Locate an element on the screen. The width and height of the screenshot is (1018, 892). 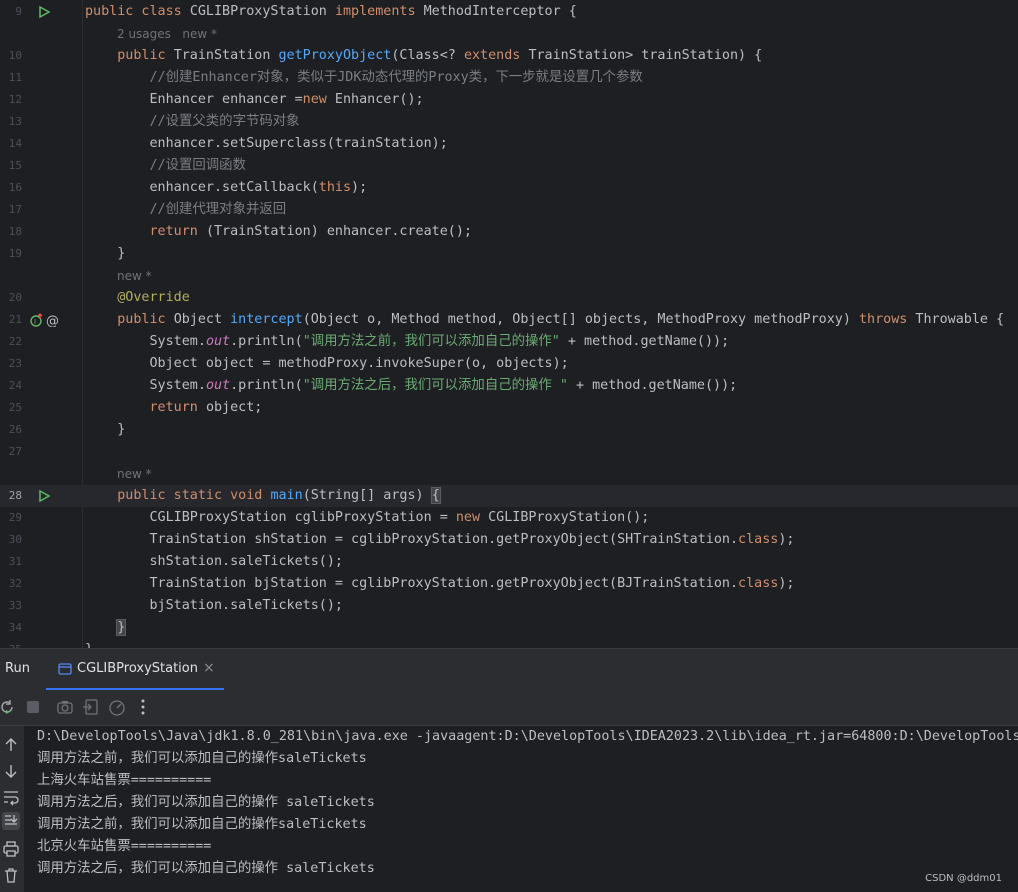
code-line: 35} is located at coordinates (509, 643).